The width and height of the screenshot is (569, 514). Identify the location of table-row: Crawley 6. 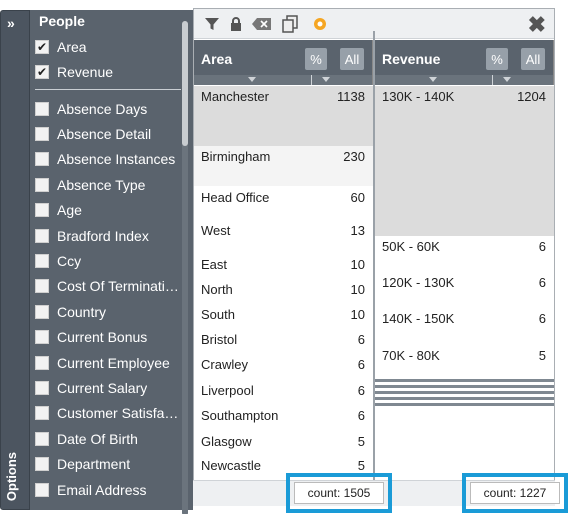
(283, 366).